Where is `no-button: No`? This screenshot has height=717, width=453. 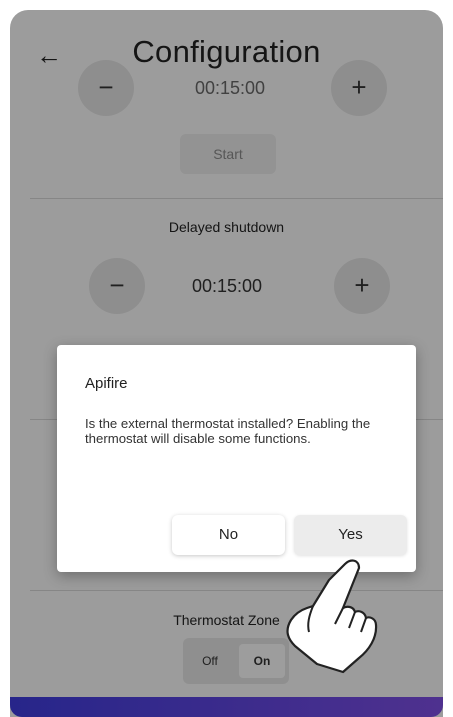
no-button: No is located at coordinates (228, 535).